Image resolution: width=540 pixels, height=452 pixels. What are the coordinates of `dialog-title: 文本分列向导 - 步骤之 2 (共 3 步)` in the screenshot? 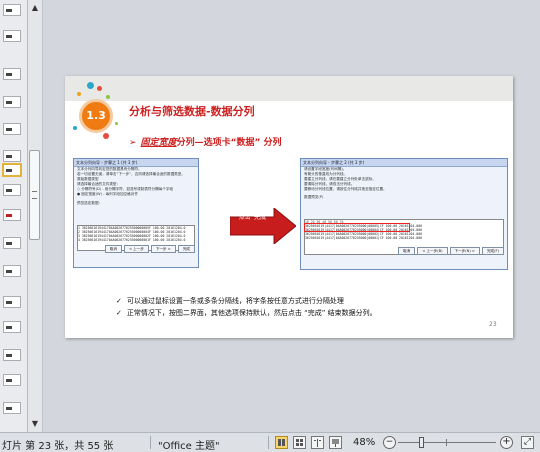 It's located at (404, 163).